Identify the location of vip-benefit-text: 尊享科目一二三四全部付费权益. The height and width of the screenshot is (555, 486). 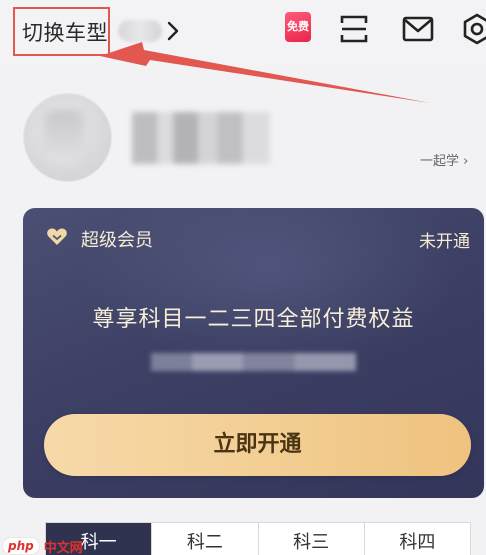
(253, 319).